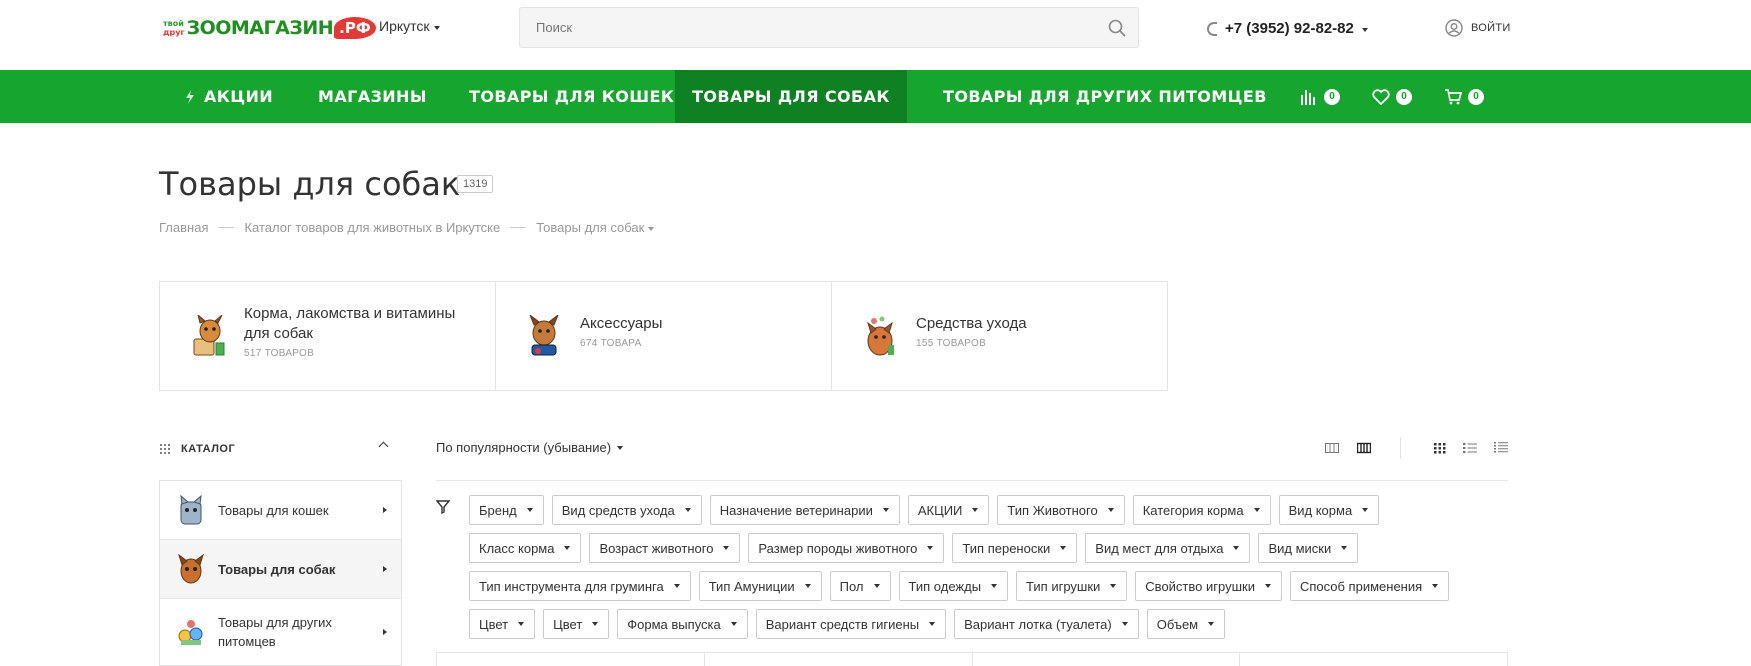 This screenshot has height=666, width=1751. I want to click on cart-button: 0, so click(1464, 96).